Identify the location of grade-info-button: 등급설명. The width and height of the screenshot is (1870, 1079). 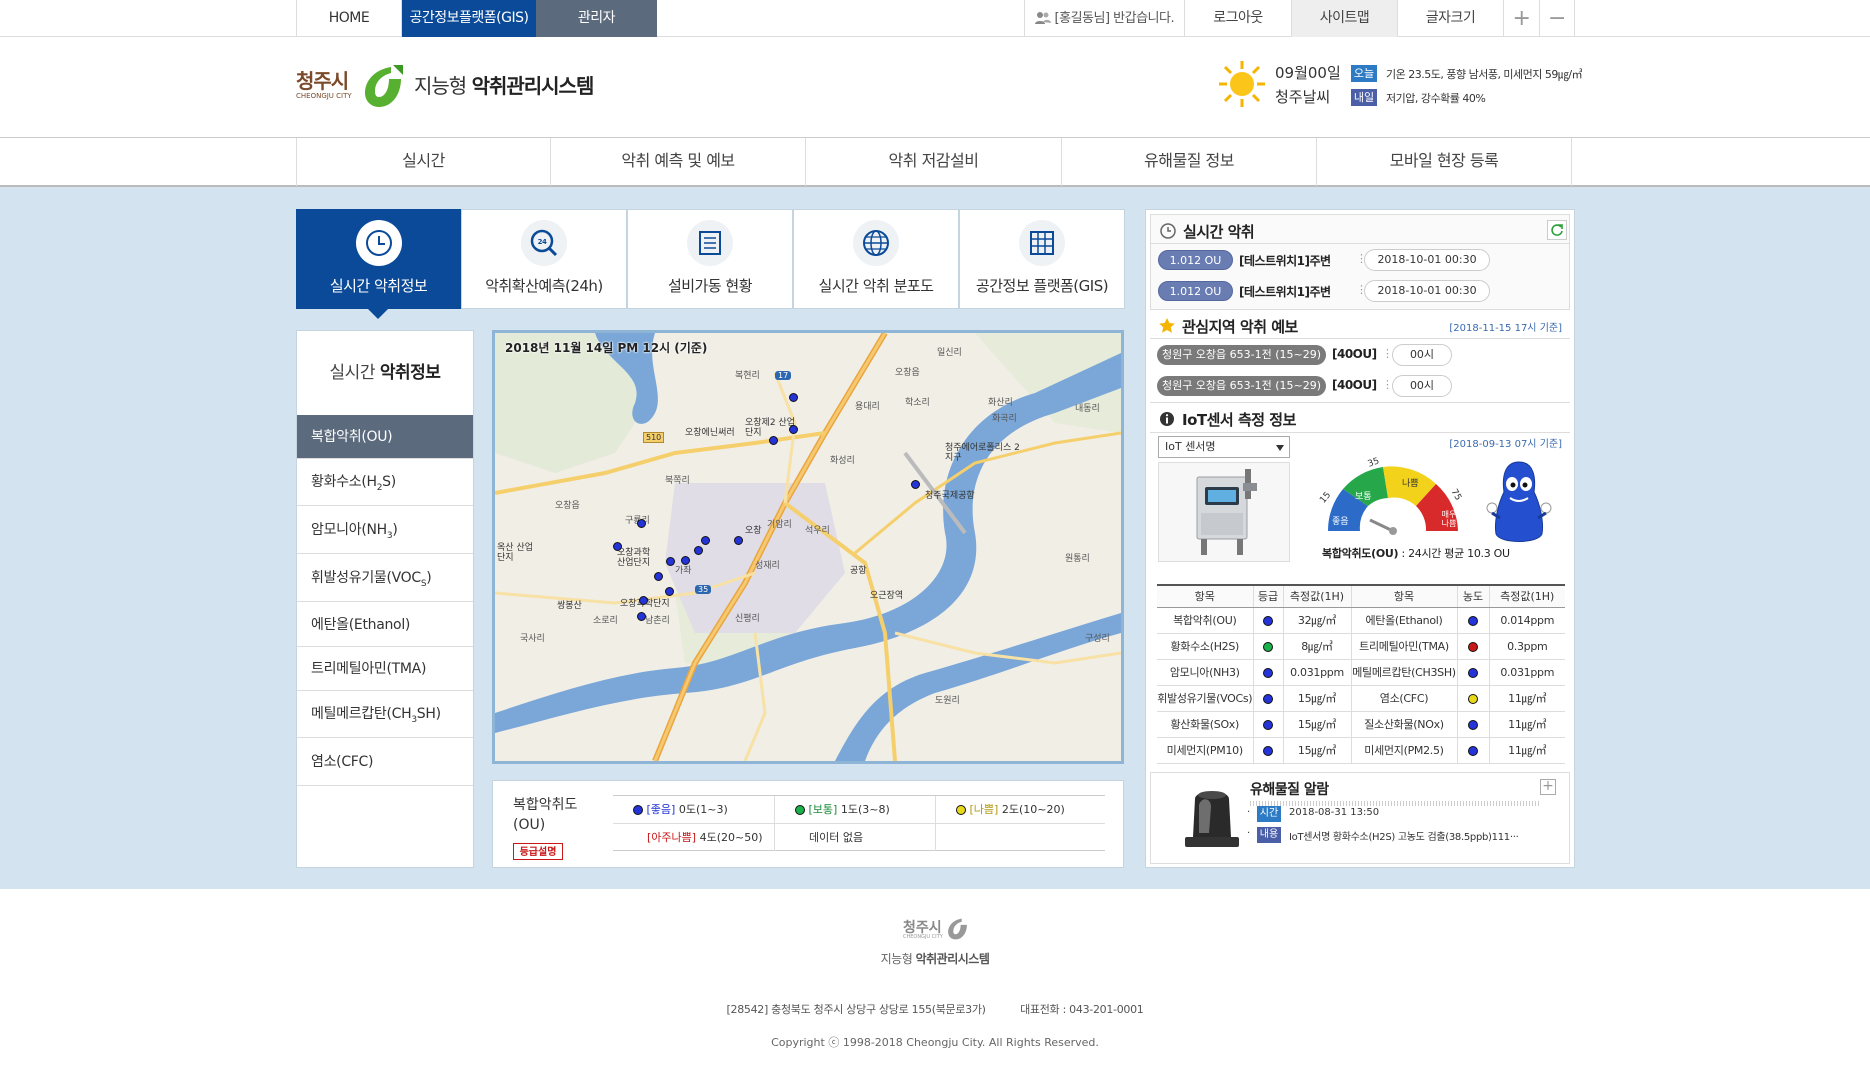
(538, 851).